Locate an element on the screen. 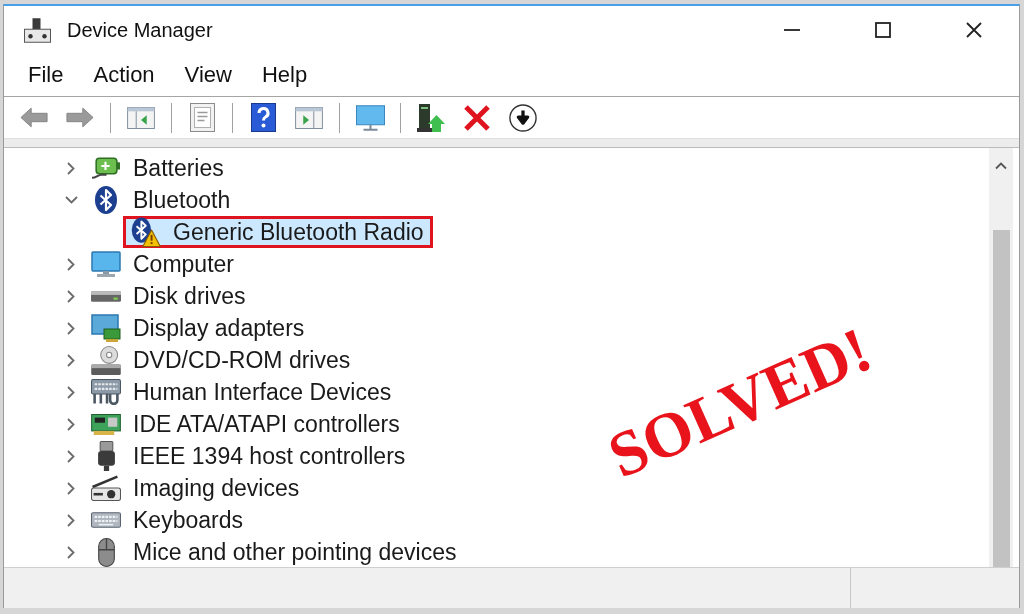  chevron-down-icon is located at coordinates (71, 200).